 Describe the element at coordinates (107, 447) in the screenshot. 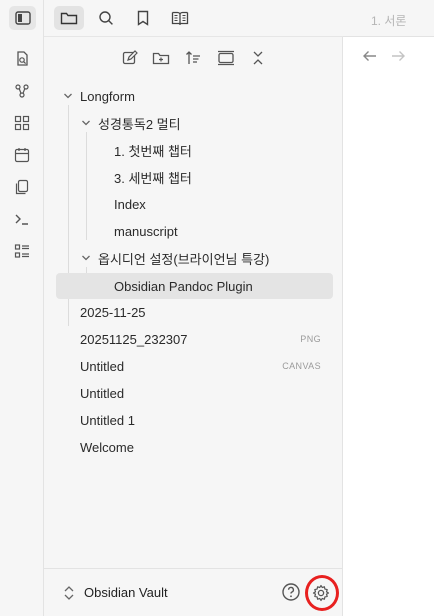

I see `file-label: Welcome` at that location.